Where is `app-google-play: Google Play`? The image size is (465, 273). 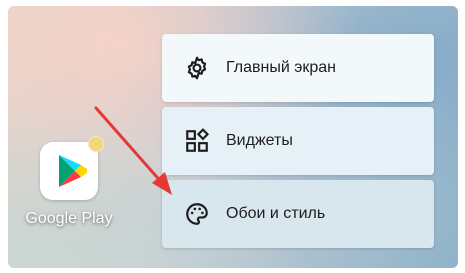 app-google-play: Google Play is located at coordinates (69, 182).